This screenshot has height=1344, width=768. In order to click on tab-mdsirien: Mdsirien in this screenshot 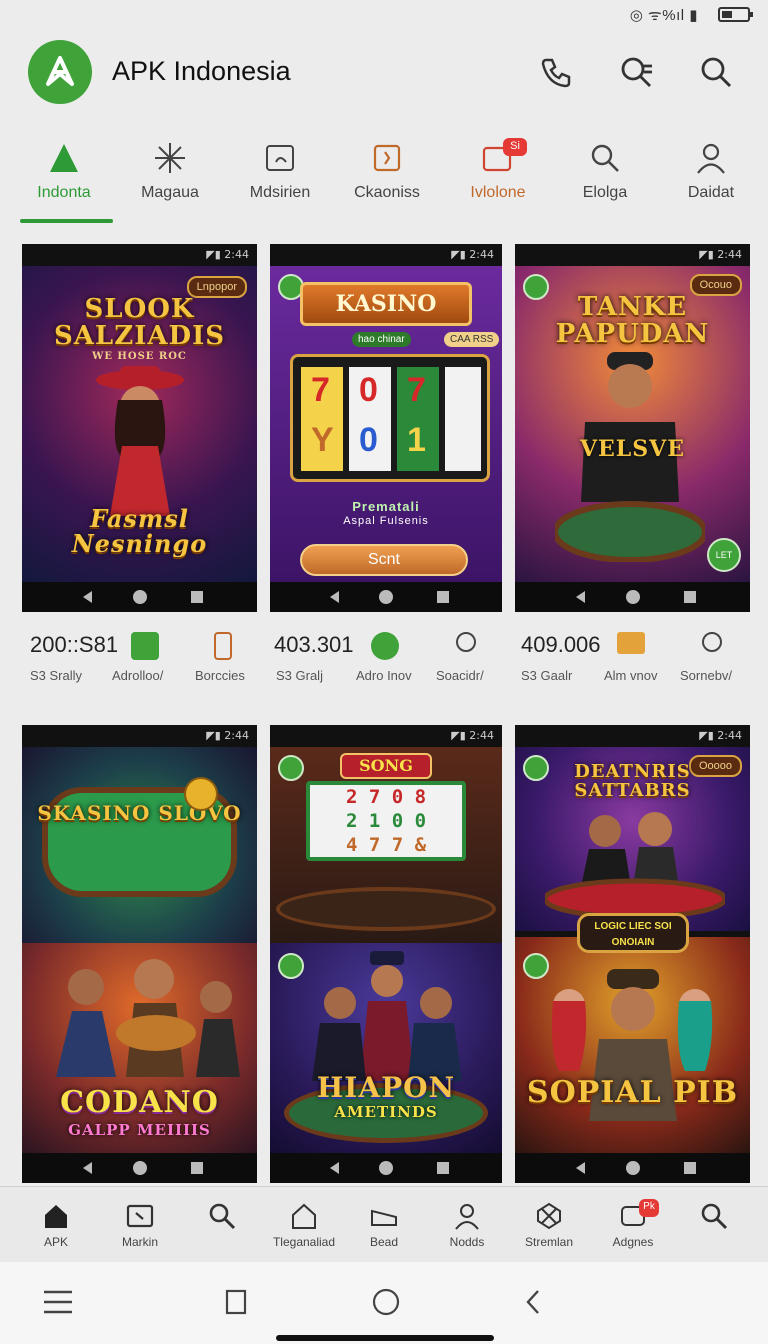, I will do `click(280, 181)`.